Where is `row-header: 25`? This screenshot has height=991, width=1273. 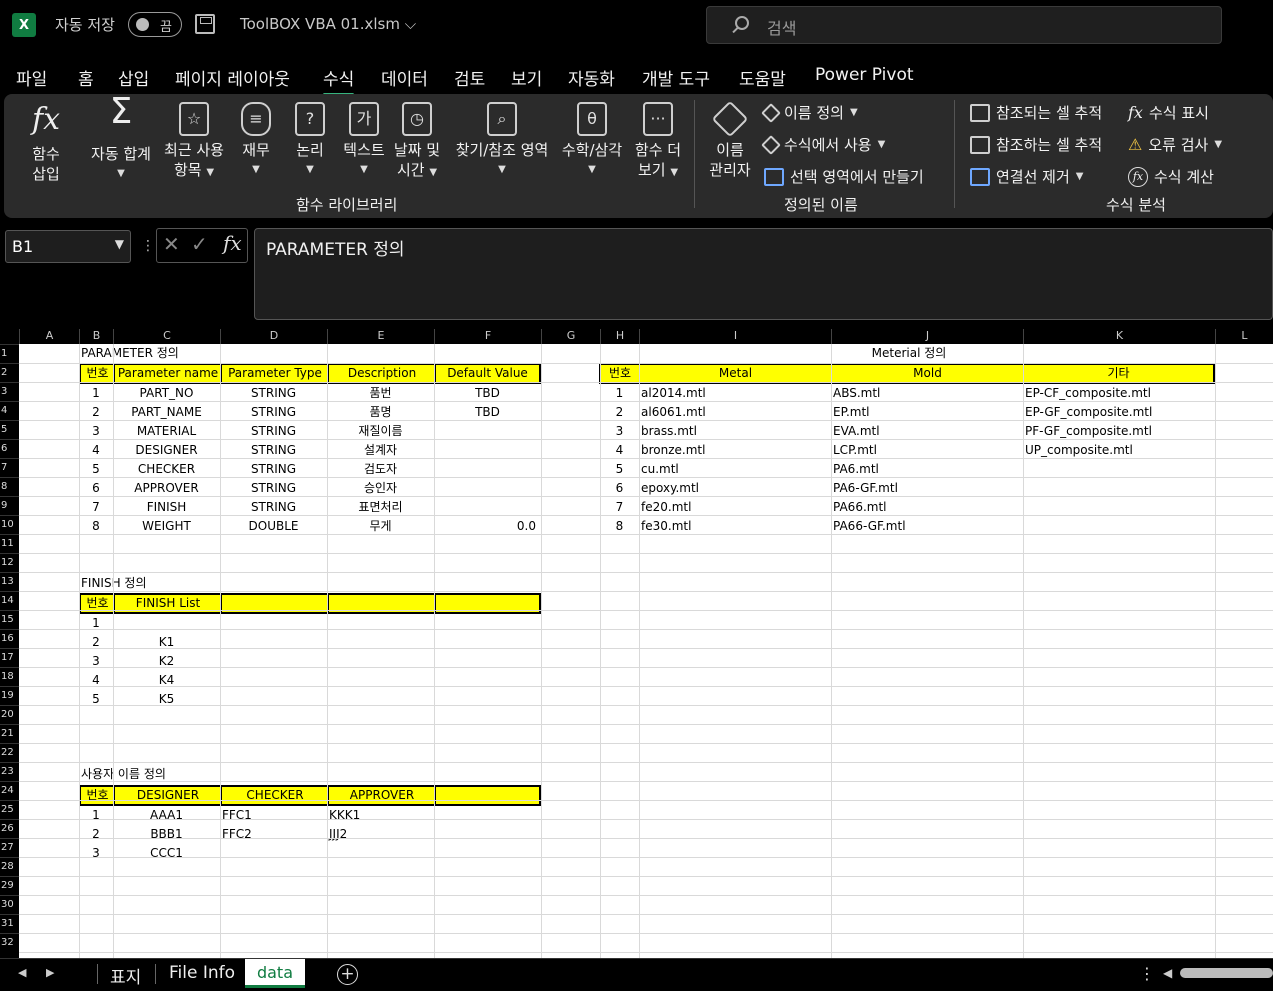 row-header: 25 is located at coordinates (9, 809).